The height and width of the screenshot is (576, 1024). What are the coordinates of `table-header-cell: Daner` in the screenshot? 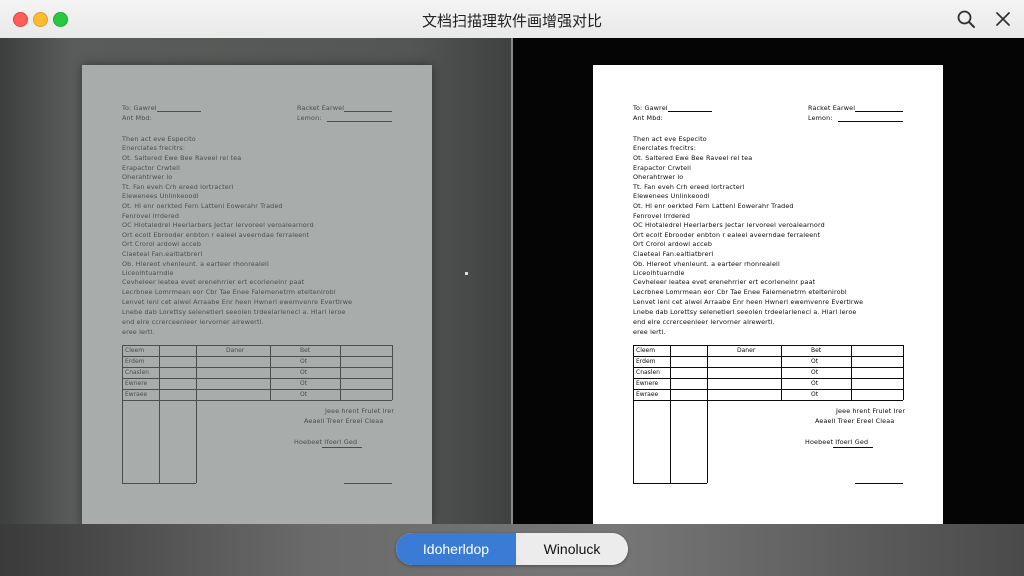 It's located at (746, 350).